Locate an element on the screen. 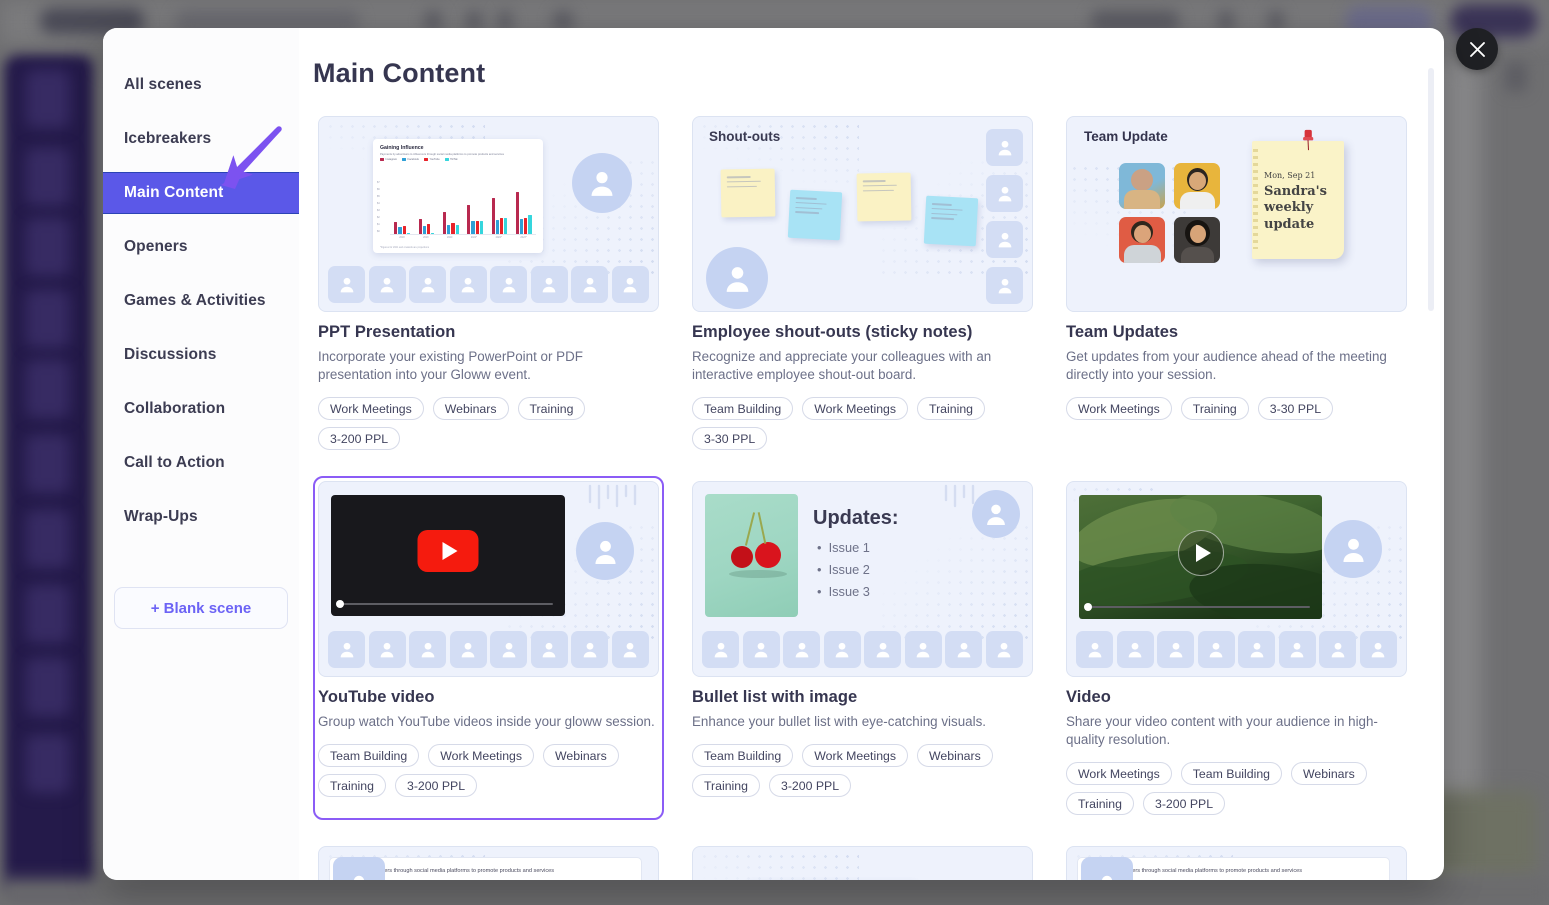 The height and width of the screenshot is (905, 1549). close-modal-button is located at coordinates (1477, 49).